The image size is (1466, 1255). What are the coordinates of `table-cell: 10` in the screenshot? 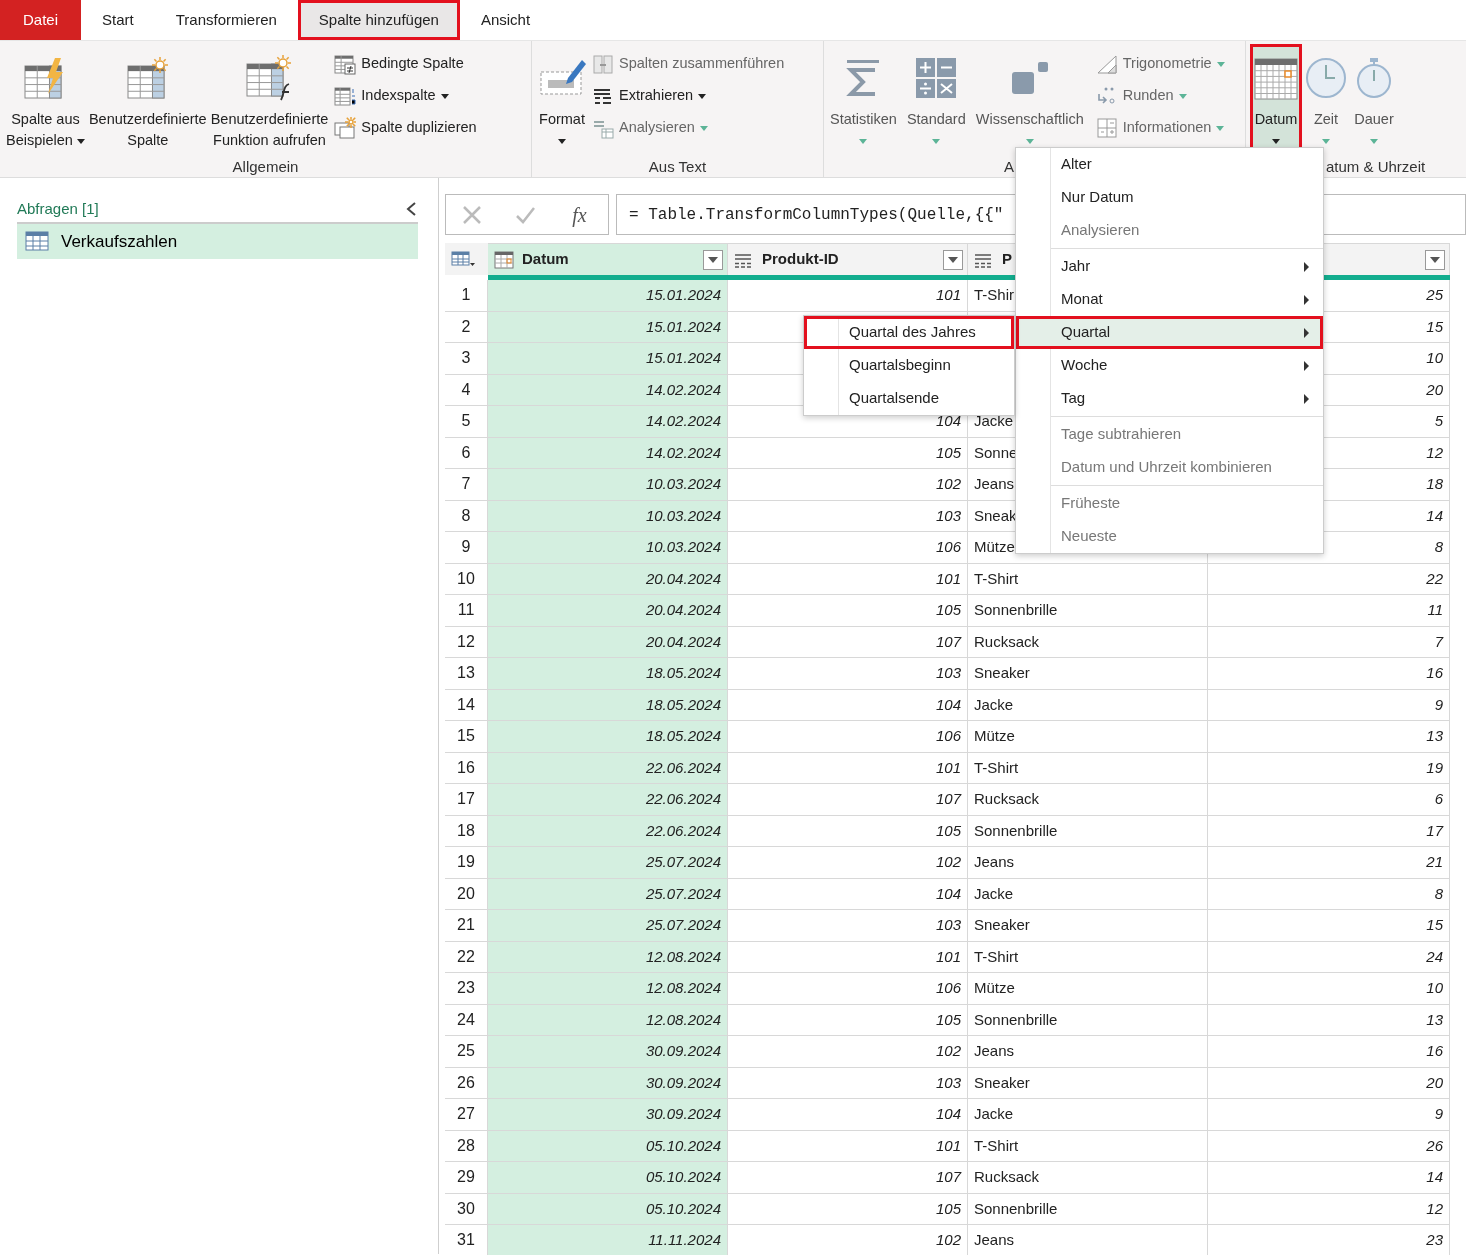 It's located at (1329, 989).